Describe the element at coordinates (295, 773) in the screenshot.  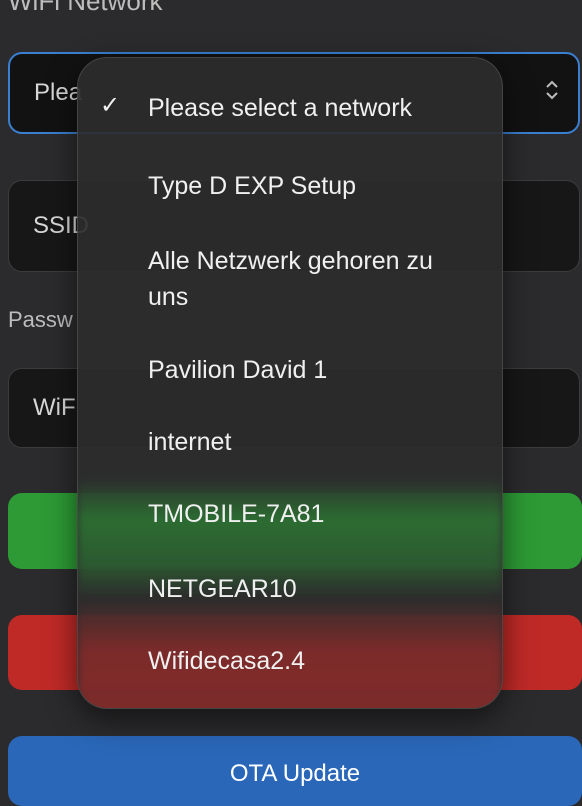
I see `ota-update-label: OTA Update` at that location.